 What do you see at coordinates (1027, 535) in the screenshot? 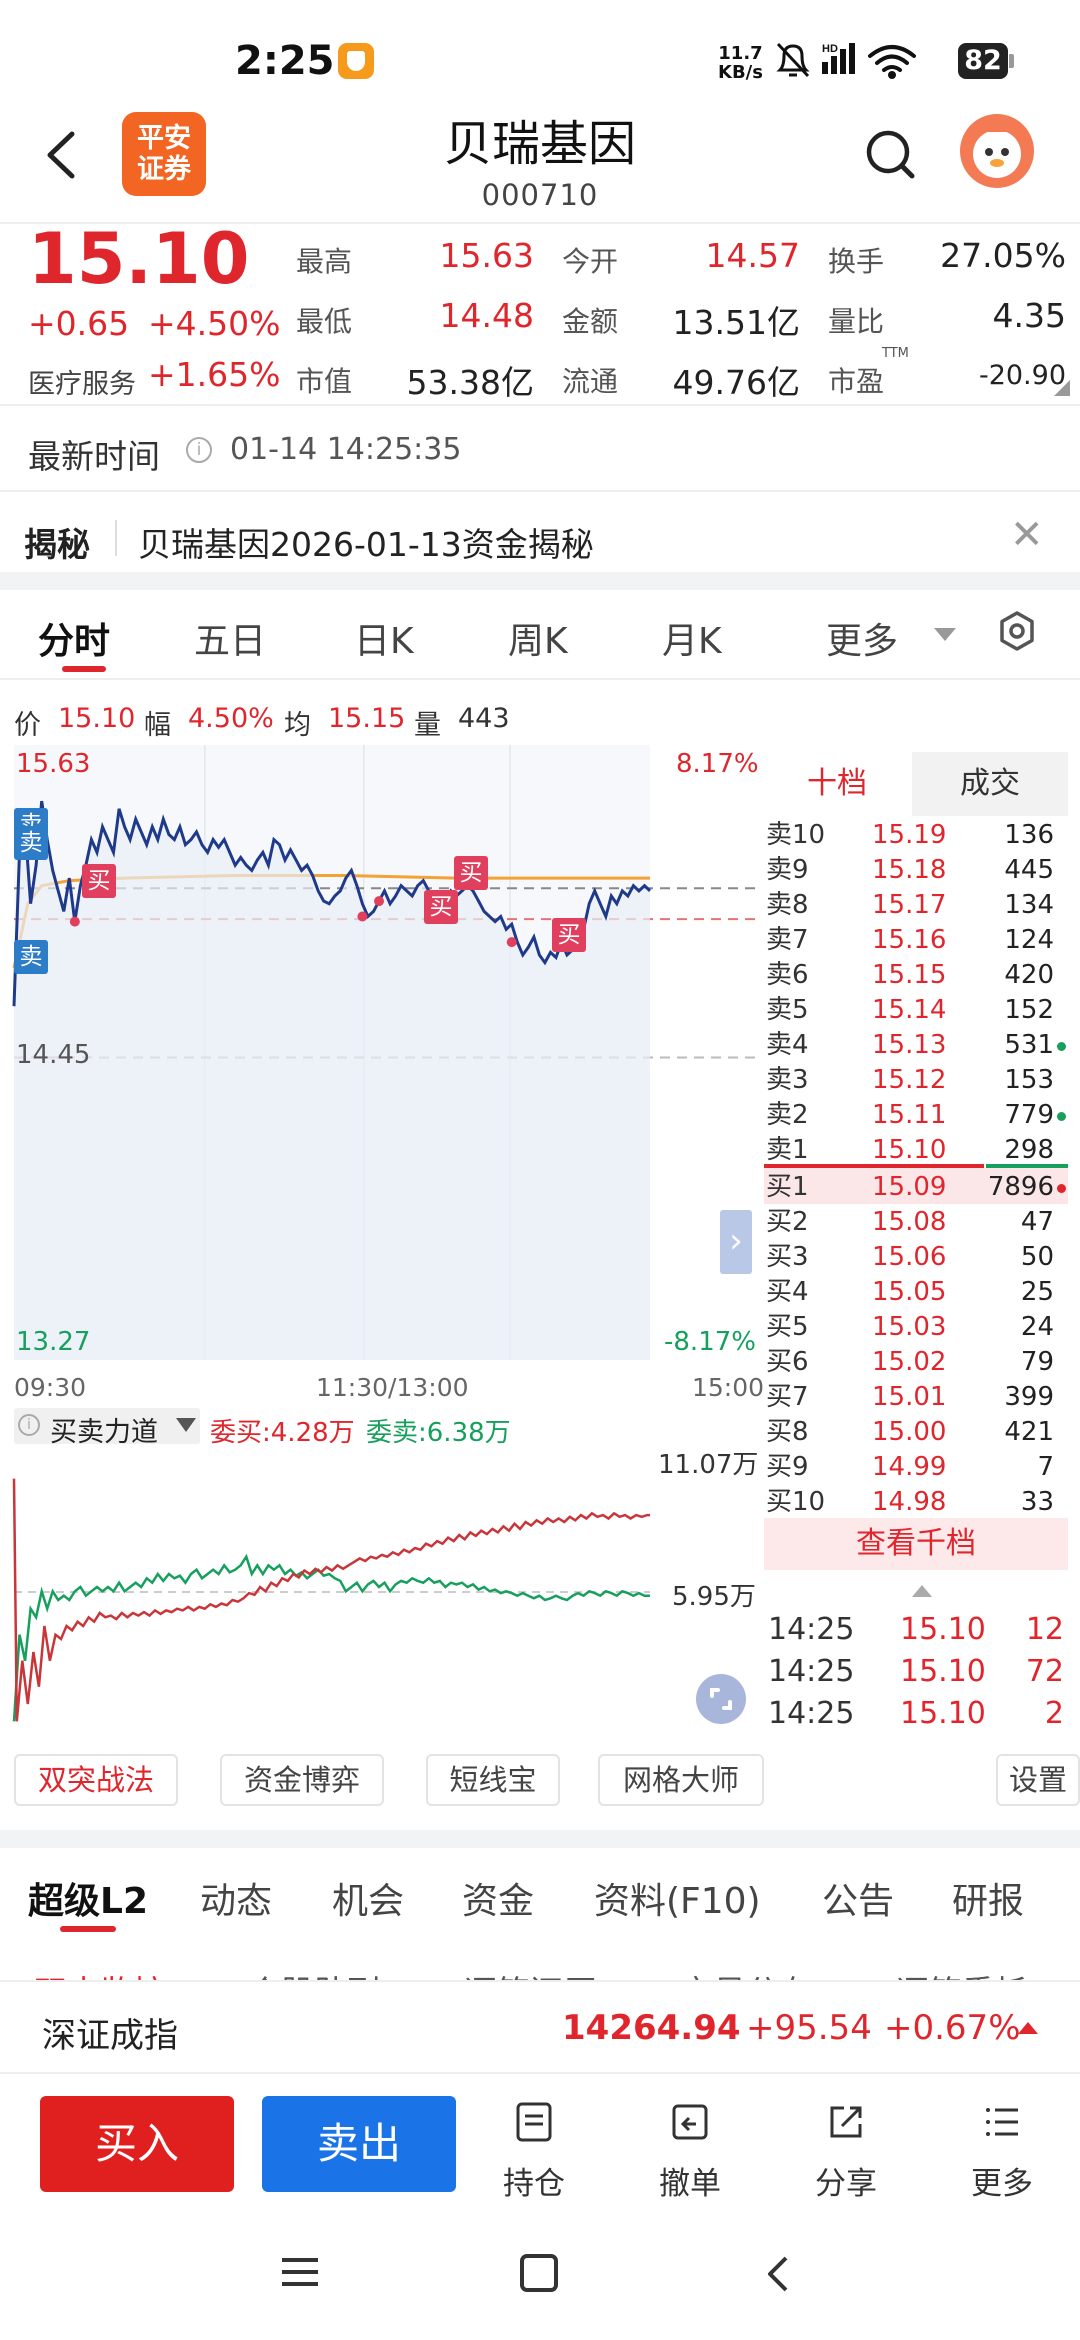
I see `close-icon: ✕` at bounding box center [1027, 535].